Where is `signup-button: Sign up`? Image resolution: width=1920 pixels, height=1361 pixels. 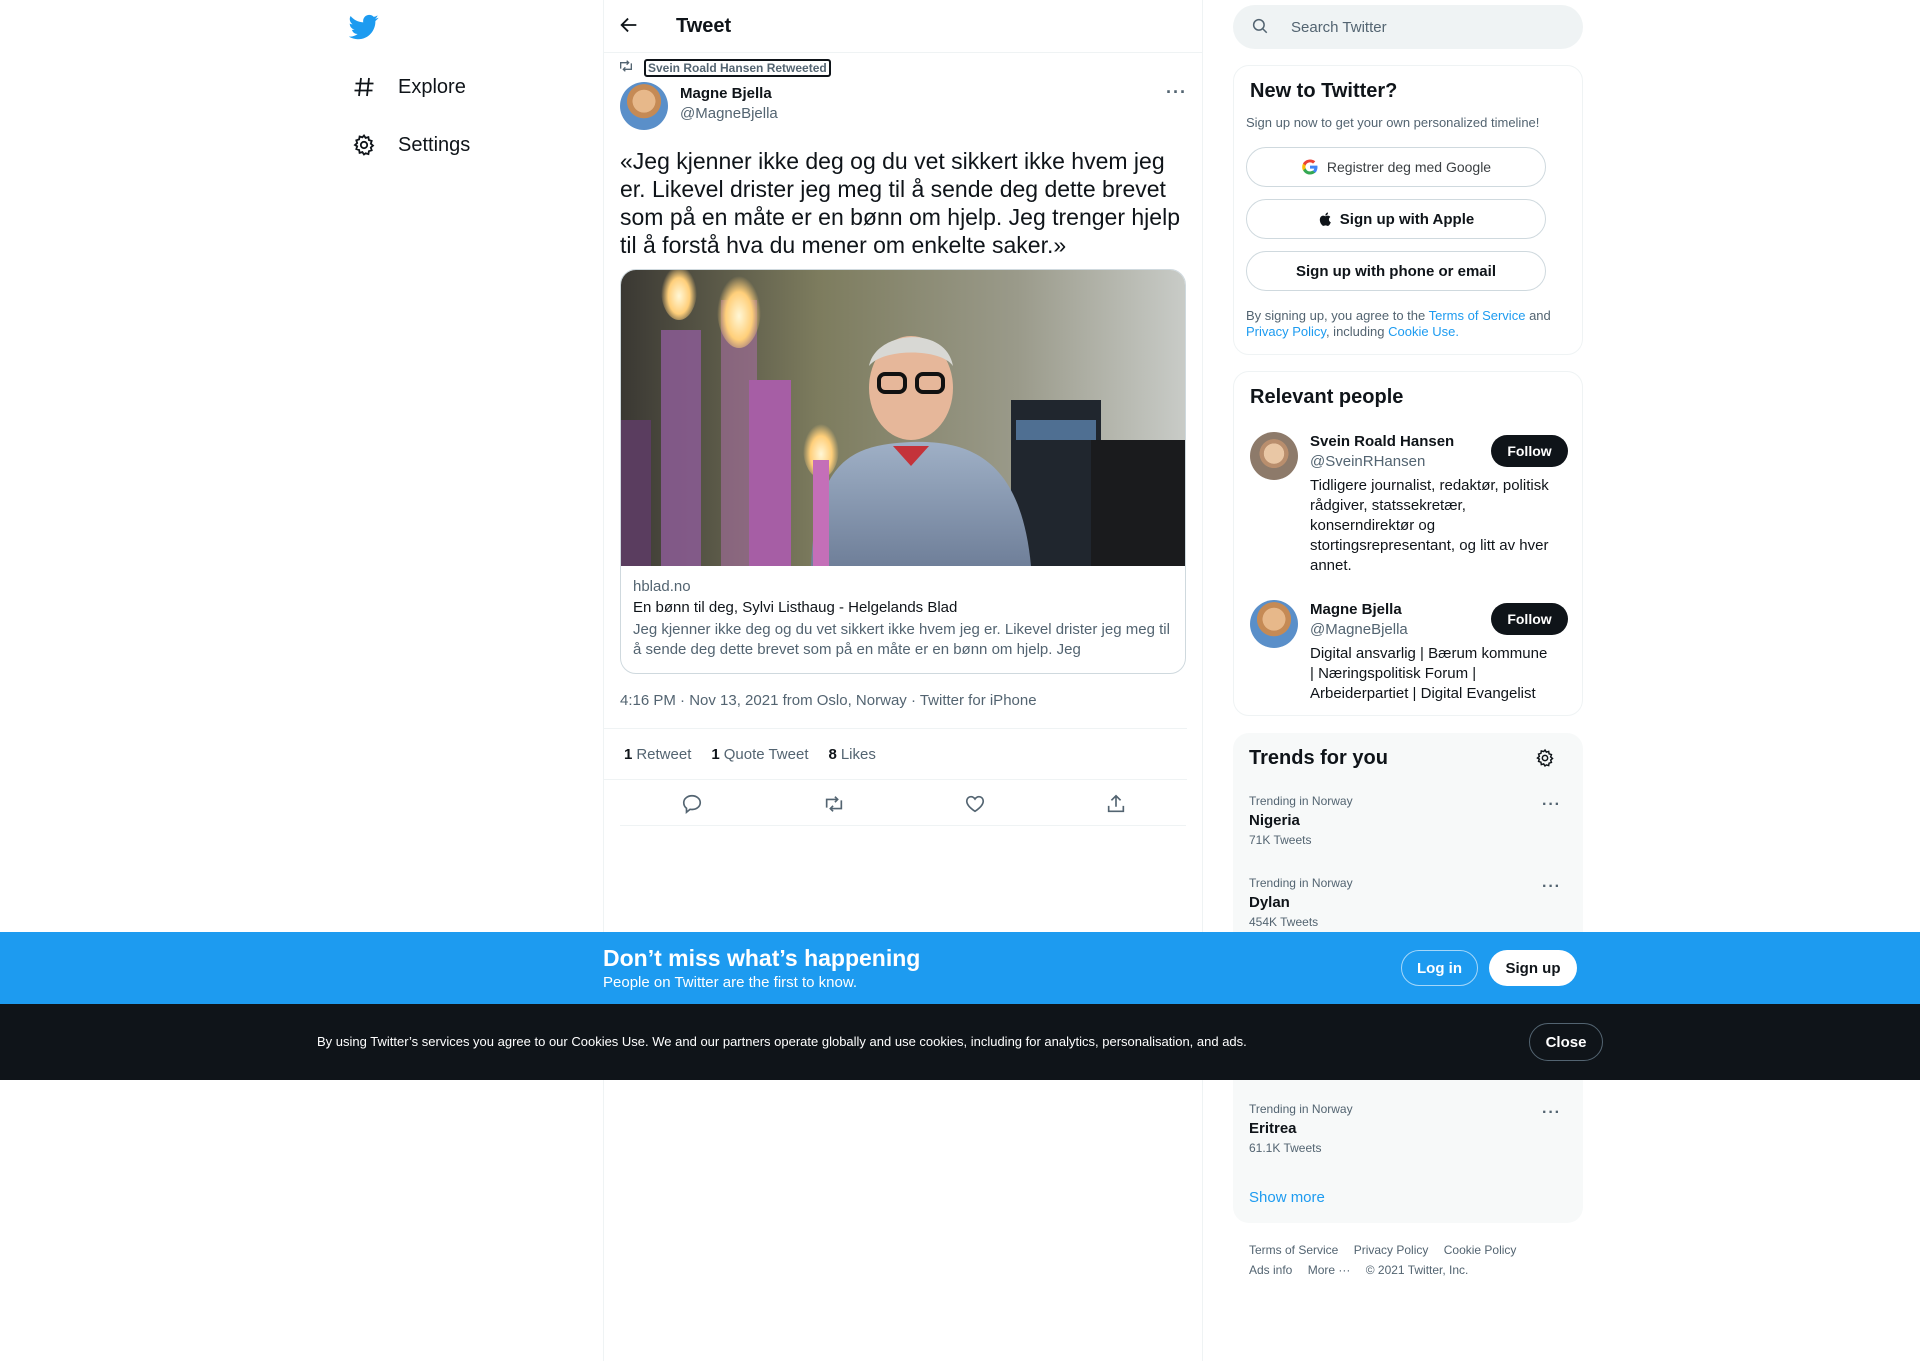
signup-button: Sign up is located at coordinates (1533, 968).